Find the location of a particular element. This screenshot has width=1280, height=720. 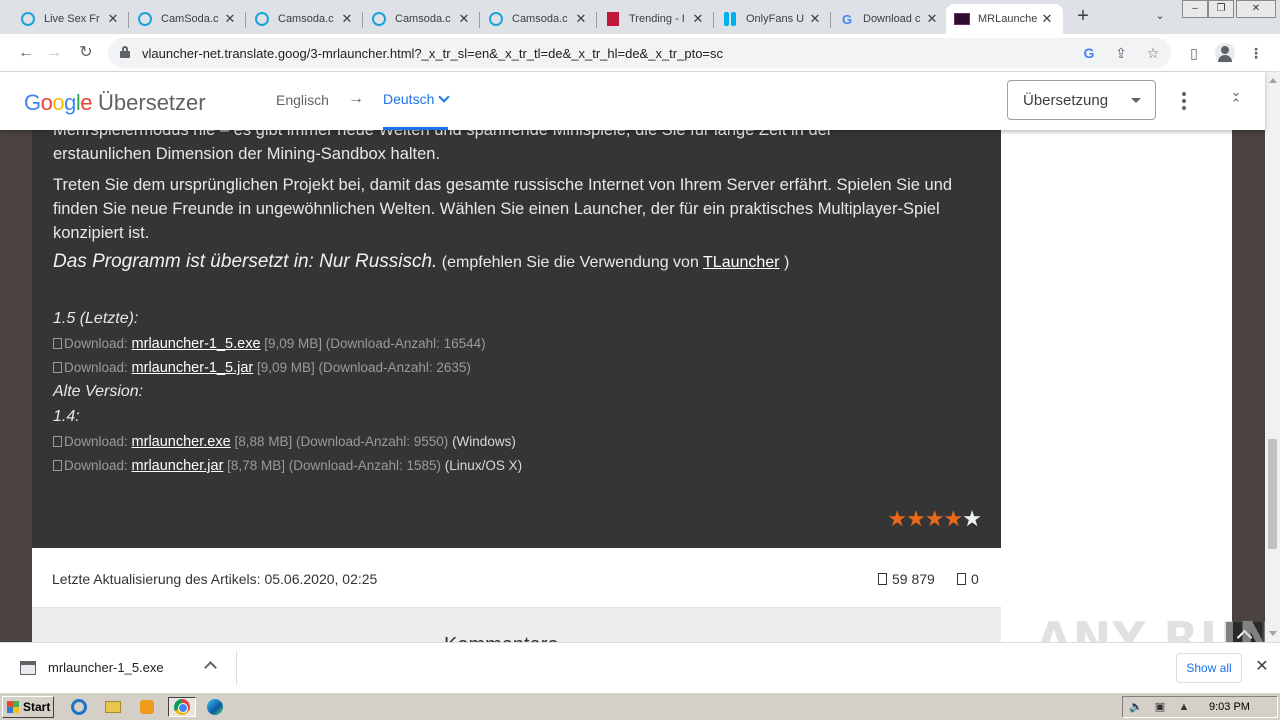

comment-icon is located at coordinates (961, 579).